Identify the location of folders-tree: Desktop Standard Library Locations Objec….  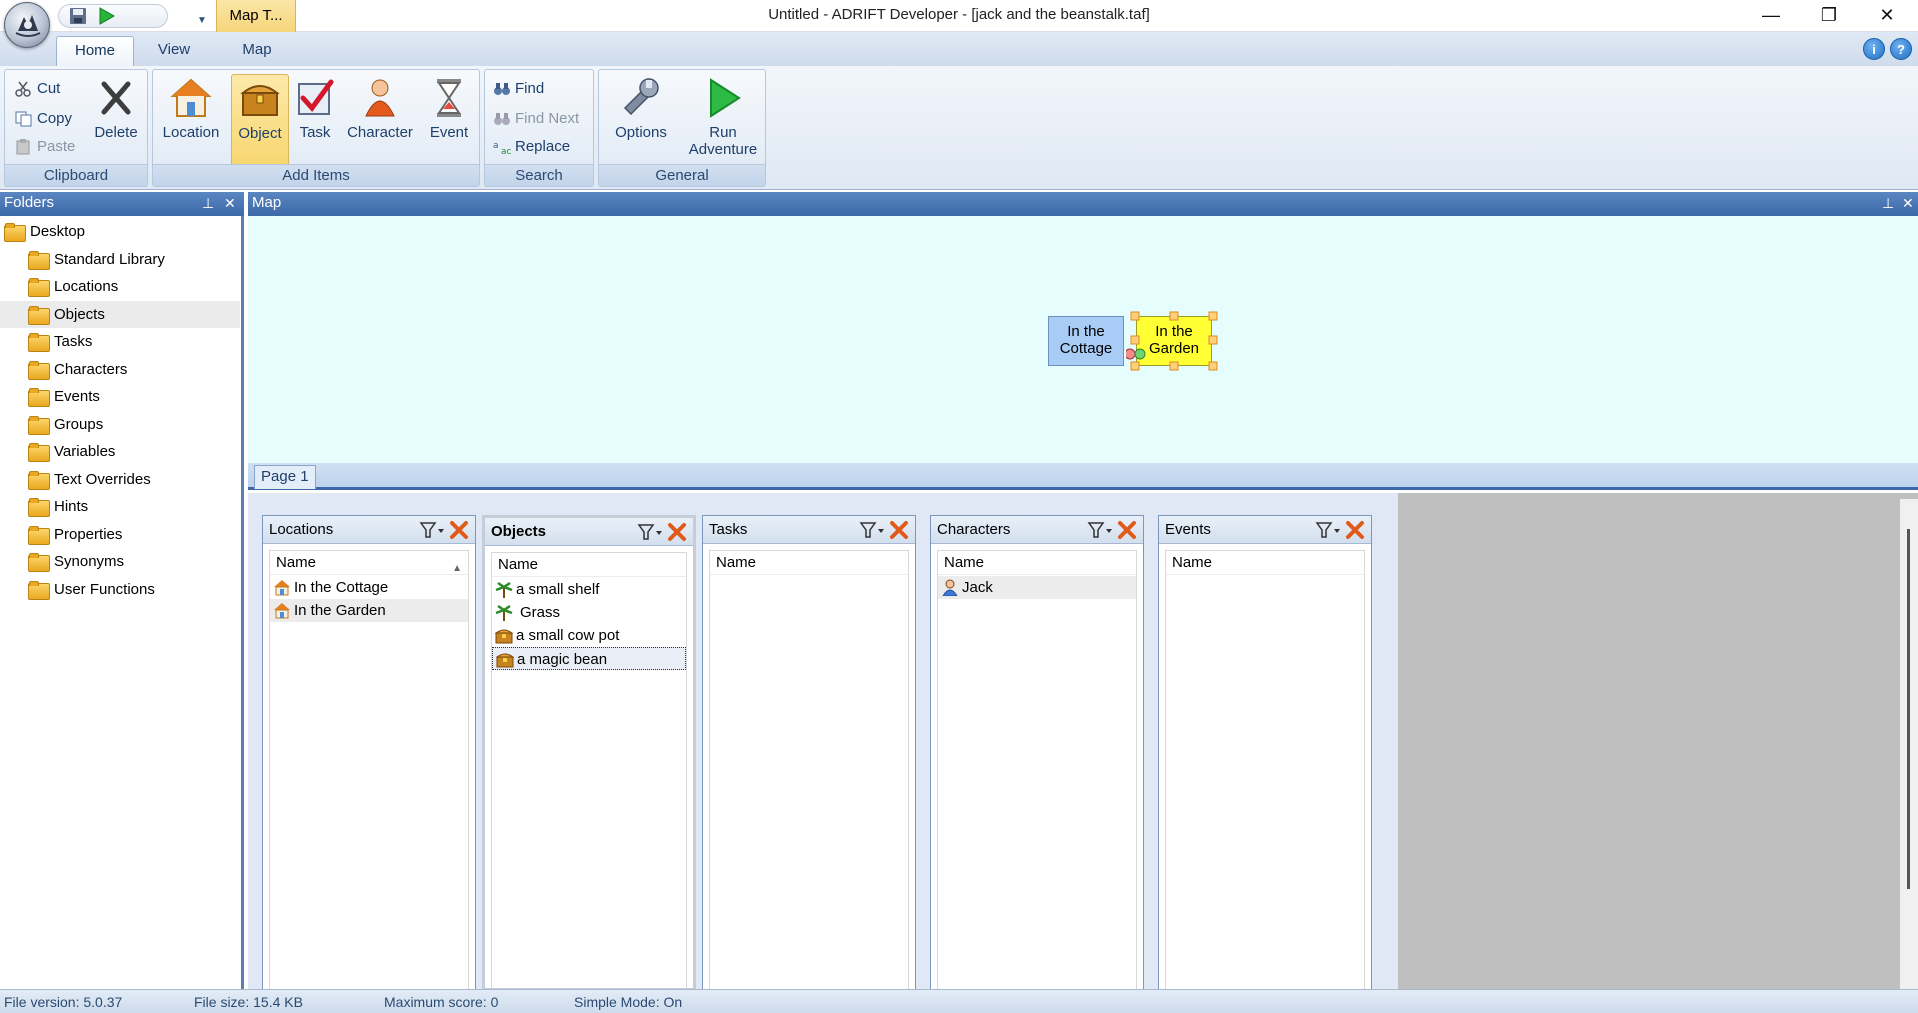
(122, 602).